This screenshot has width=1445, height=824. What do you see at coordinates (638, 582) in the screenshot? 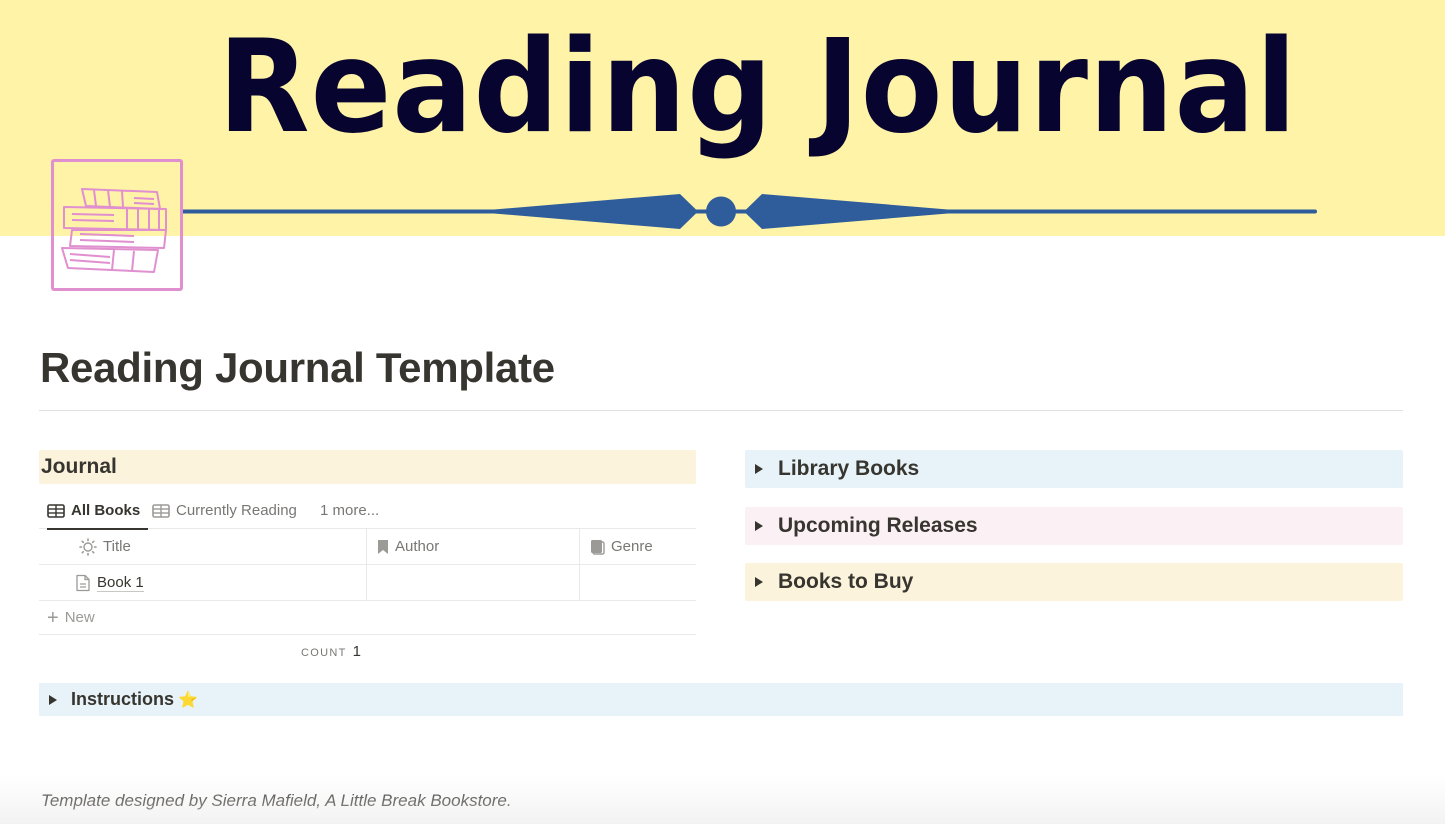
I see `cell-genre` at bounding box center [638, 582].